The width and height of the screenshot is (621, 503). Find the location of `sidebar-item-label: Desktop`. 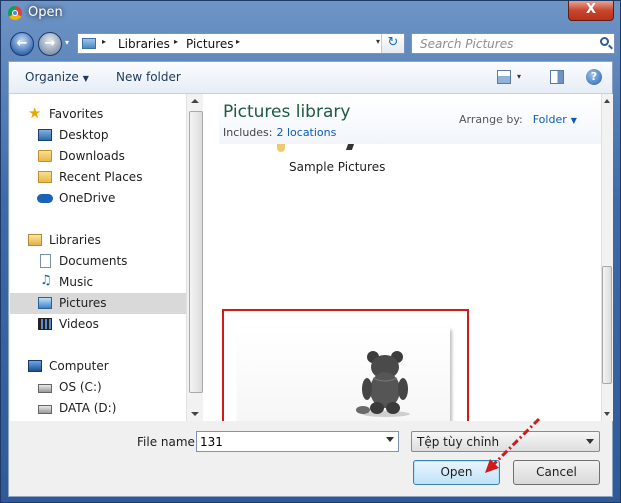

sidebar-item-label: Desktop is located at coordinates (84, 135).